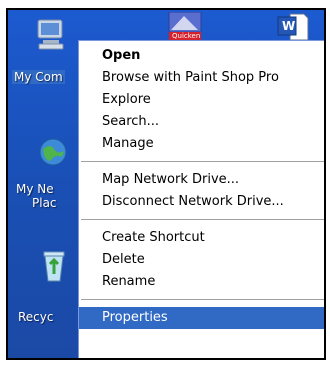  What do you see at coordinates (51, 35) in the screenshot?
I see `my-computer-icon` at bounding box center [51, 35].